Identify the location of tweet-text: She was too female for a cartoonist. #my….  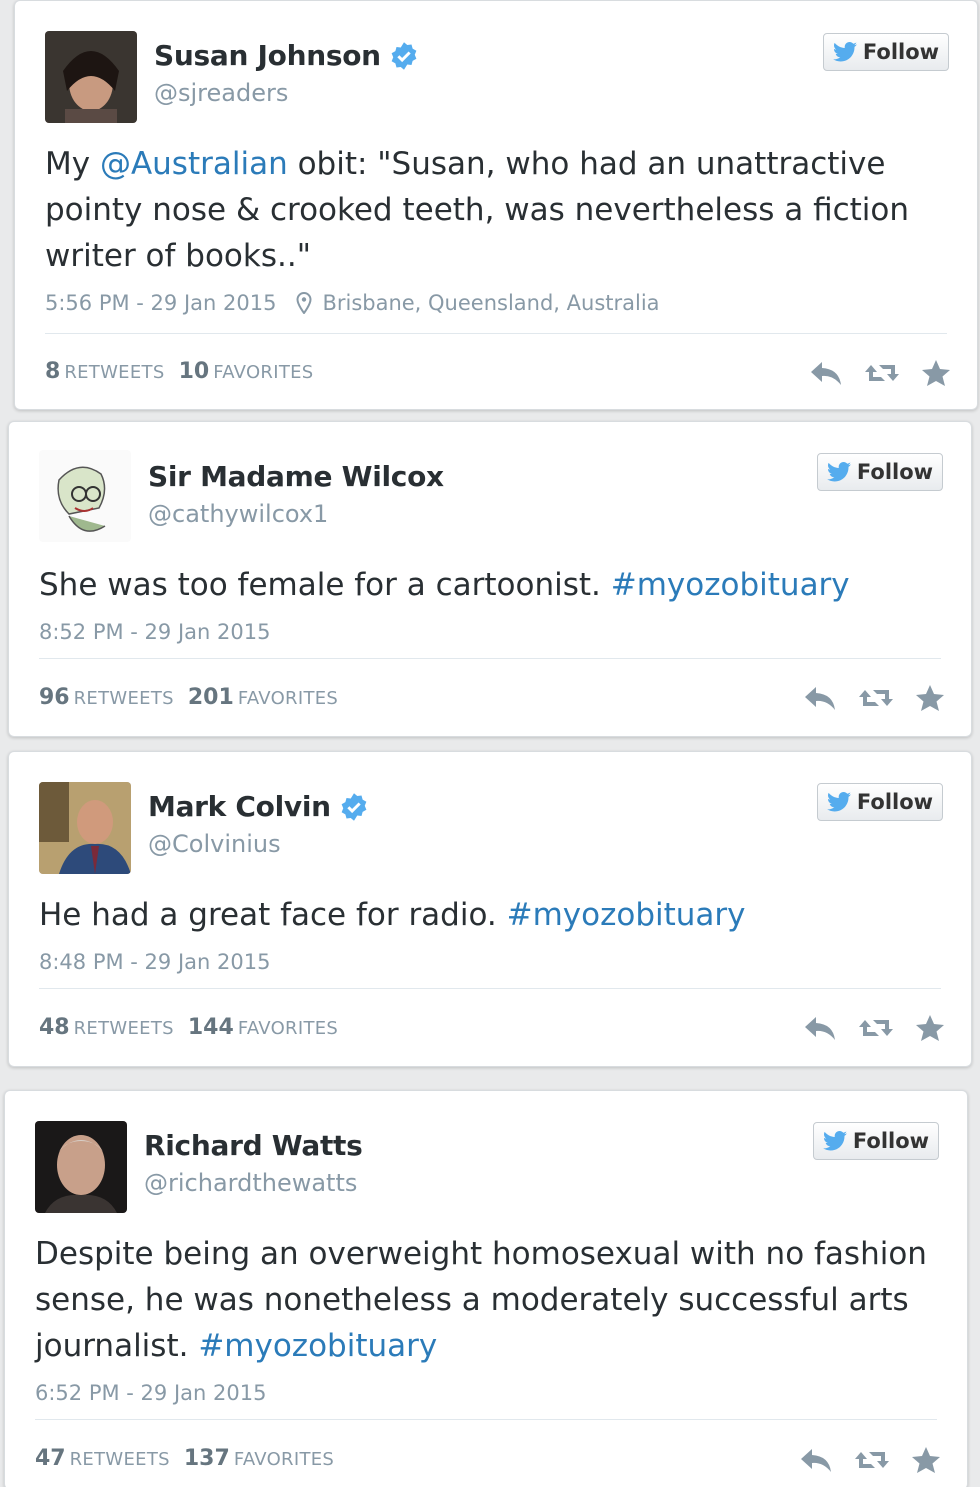
(489, 585).